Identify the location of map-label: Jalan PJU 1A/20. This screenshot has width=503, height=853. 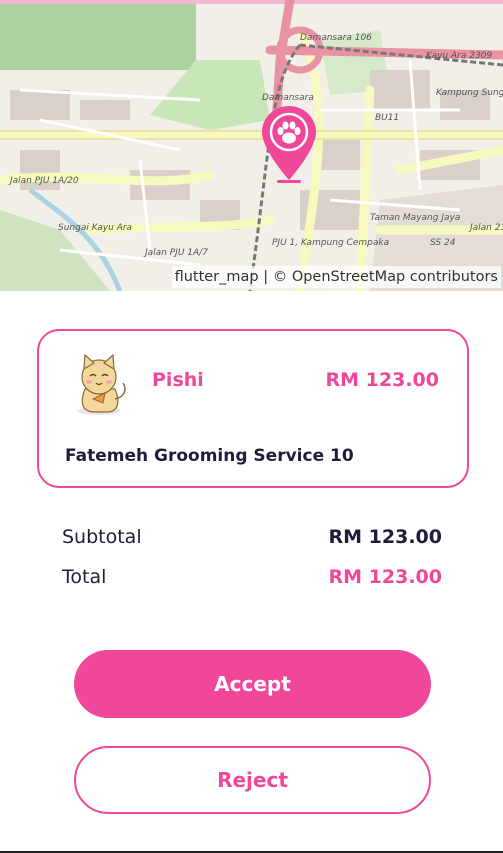
(43, 181).